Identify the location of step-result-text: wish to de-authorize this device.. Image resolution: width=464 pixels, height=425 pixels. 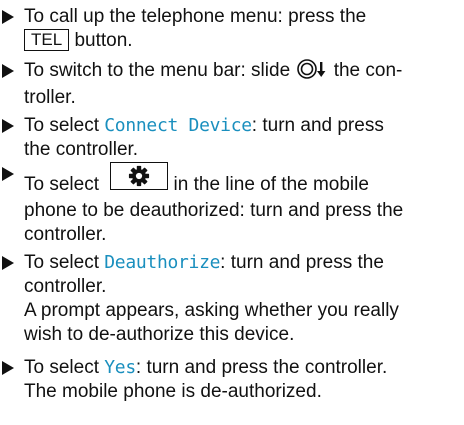
(159, 334).